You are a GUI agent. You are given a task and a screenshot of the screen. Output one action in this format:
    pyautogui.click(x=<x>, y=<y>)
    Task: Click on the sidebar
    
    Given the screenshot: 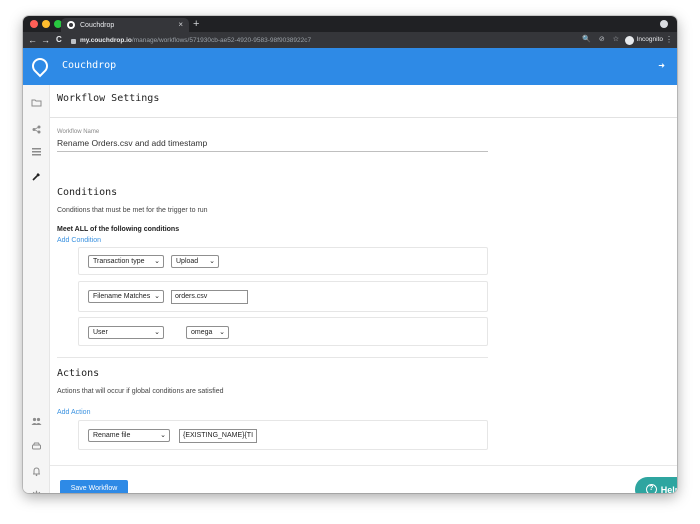 What is the action you would take?
    pyautogui.click(x=36, y=289)
    